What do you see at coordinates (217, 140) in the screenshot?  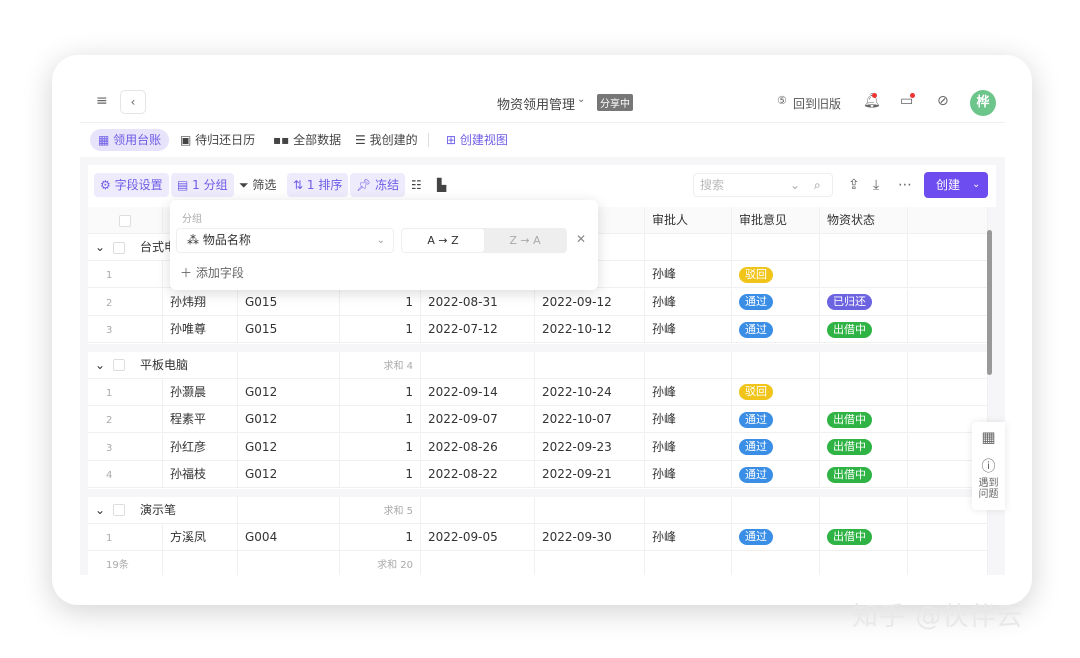 I see `tab-1: ▣ 待归还日历` at bounding box center [217, 140].